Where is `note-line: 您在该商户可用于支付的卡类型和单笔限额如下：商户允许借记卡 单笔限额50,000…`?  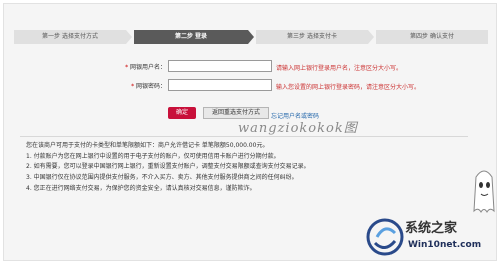 note-line: 您在该商户可用于支付的卡类型和单笔限额如下：商户允许借记卡 单笔限额50,000… is located at coordinates (147, 145).